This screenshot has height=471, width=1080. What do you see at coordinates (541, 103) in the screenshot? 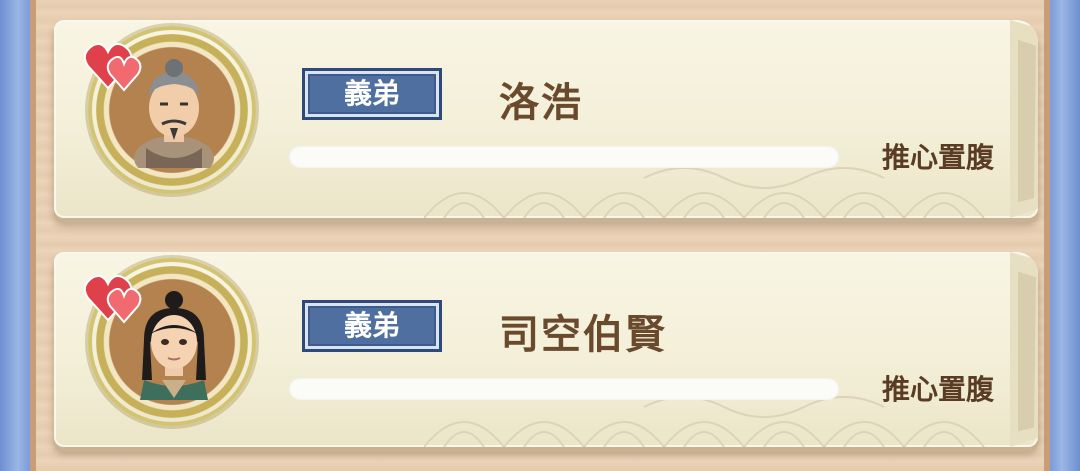
I see `character-name: 洛浩` at bounding box center [541, 103].